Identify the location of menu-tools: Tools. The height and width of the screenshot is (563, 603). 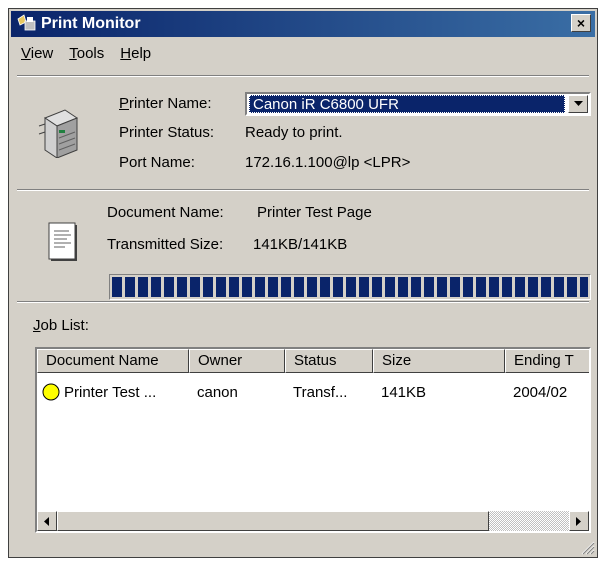
(86, 52).